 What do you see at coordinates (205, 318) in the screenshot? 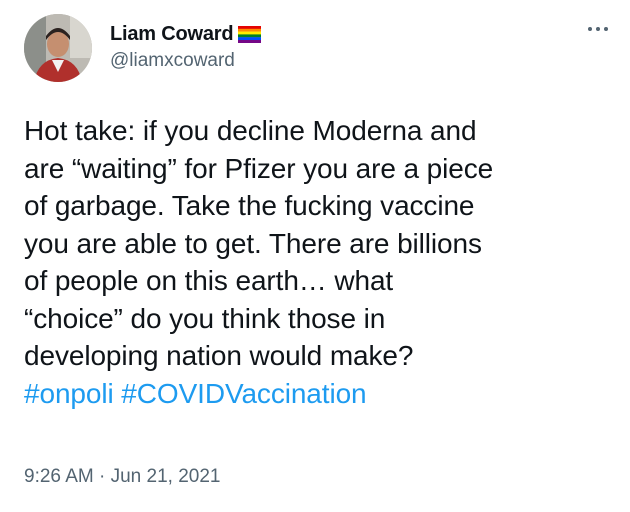
I see `tweet-text-line: “choice” do you think those in` at bounding box center [205, 318].